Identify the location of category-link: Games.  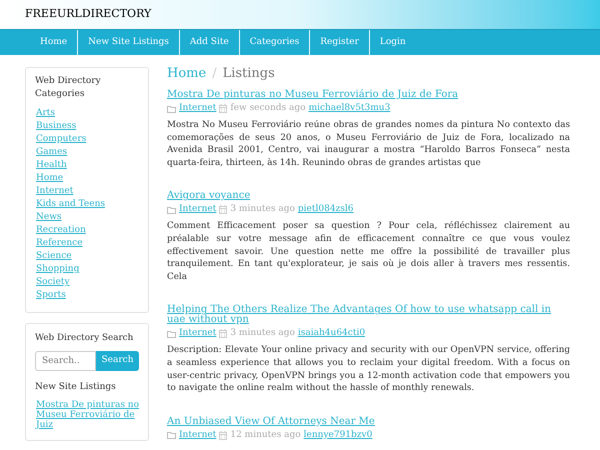
(52, 152).